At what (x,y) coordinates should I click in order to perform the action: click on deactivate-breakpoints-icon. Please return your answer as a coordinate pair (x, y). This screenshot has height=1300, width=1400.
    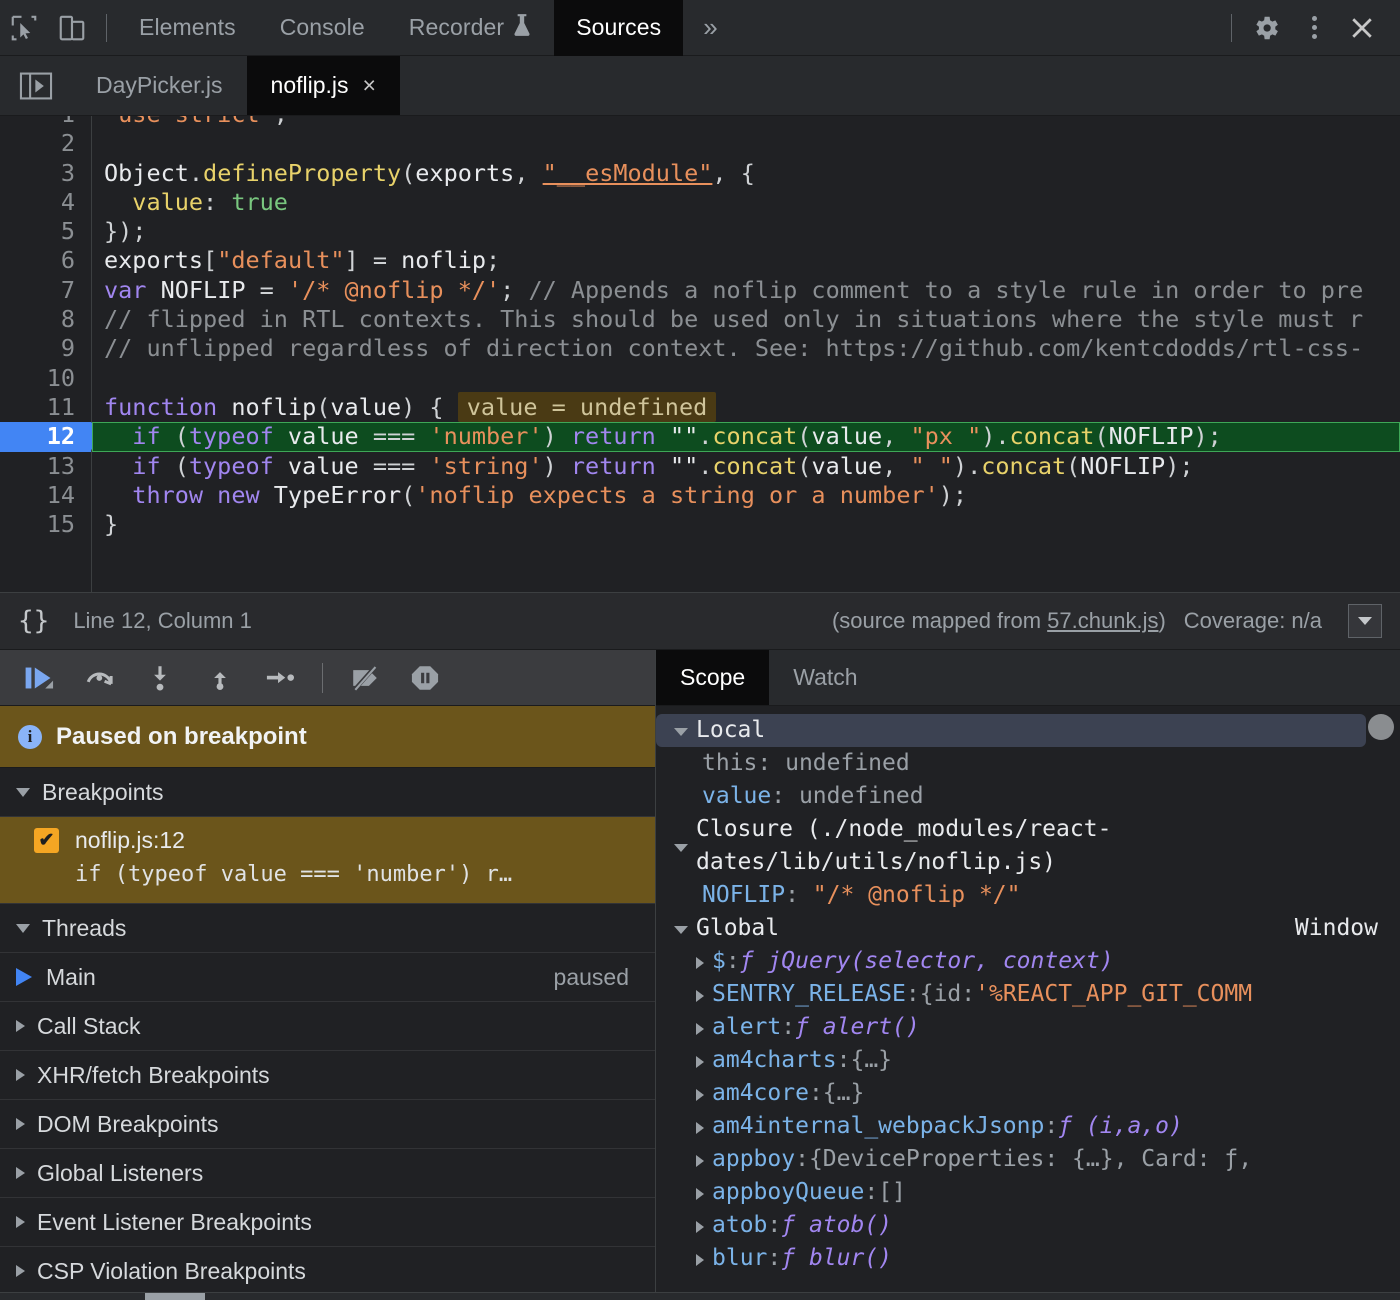
    Looking at the image, I should click on (365, 678).